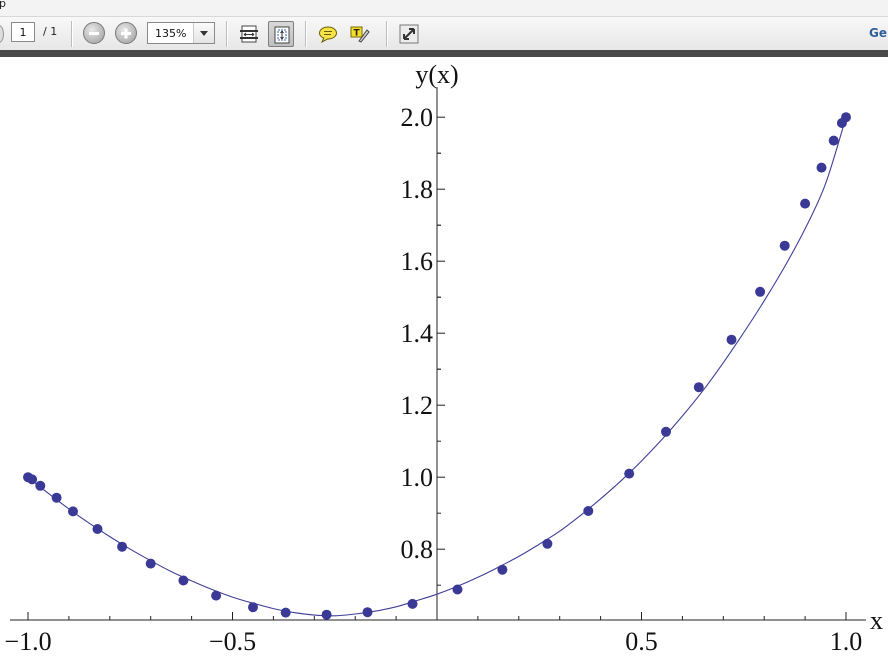  What do you see at coordinates (232, 641) in the screenshot?
I see `x-tick-label: −0.5` at bounding box center [232, 641].